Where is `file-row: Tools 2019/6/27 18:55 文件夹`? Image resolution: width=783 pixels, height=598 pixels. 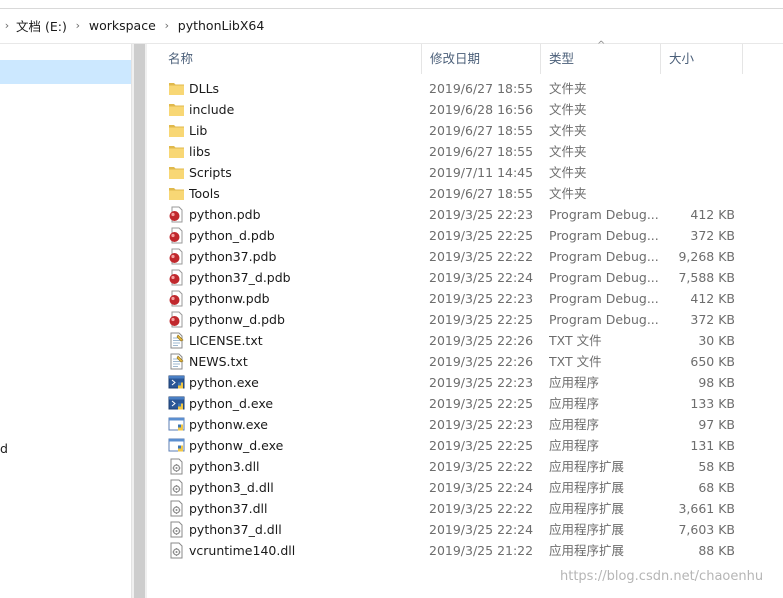 file-row: Tools 2019/6/27 18:55 文件夹 is located at coordinates (471, 193).